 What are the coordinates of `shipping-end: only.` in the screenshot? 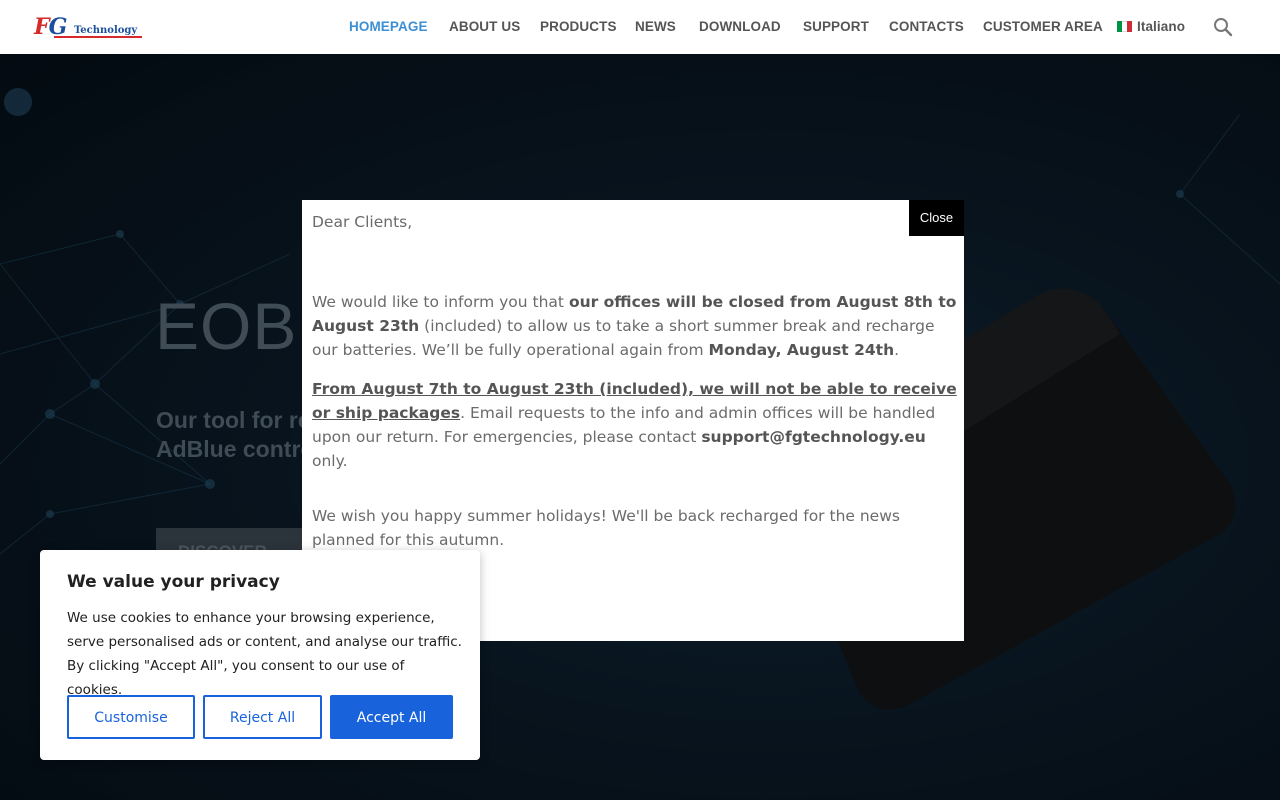 It's located at (330, 461).